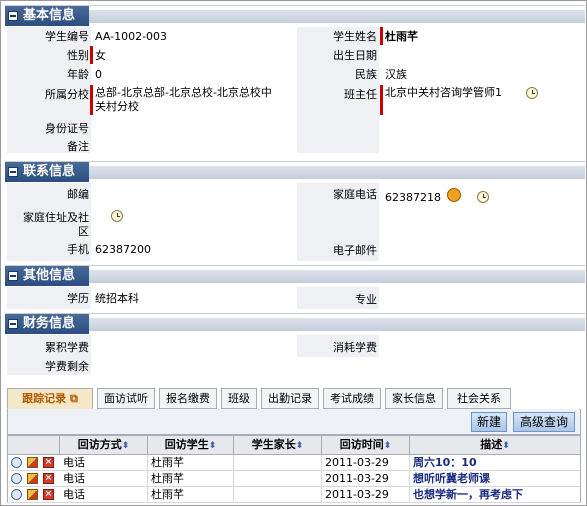  I want to click on column-time: 回访时间⬍, so click(366, 445).